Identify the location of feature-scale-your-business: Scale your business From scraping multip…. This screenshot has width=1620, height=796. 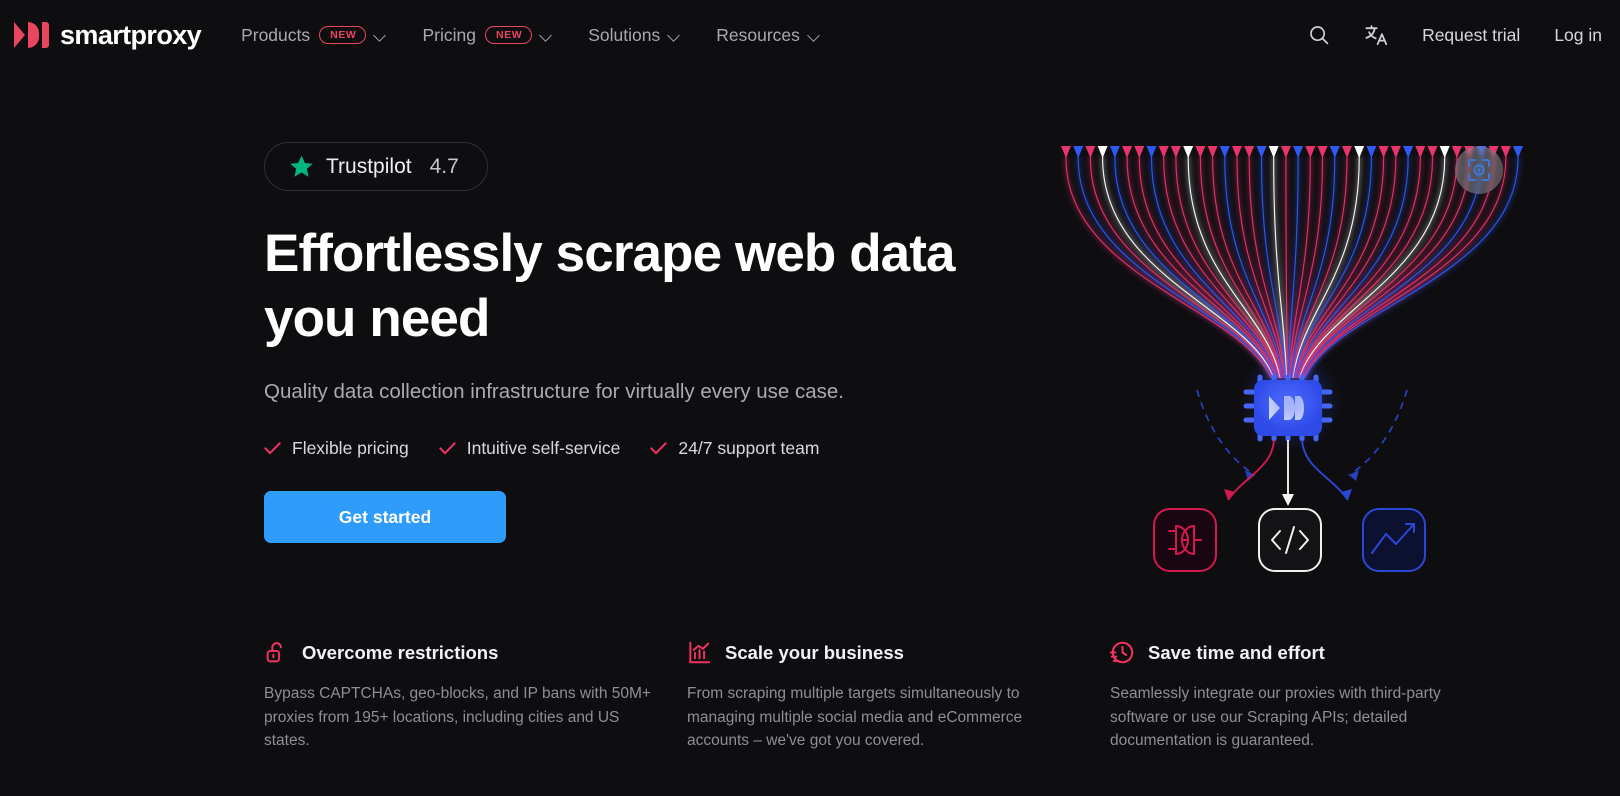
(898, 696).